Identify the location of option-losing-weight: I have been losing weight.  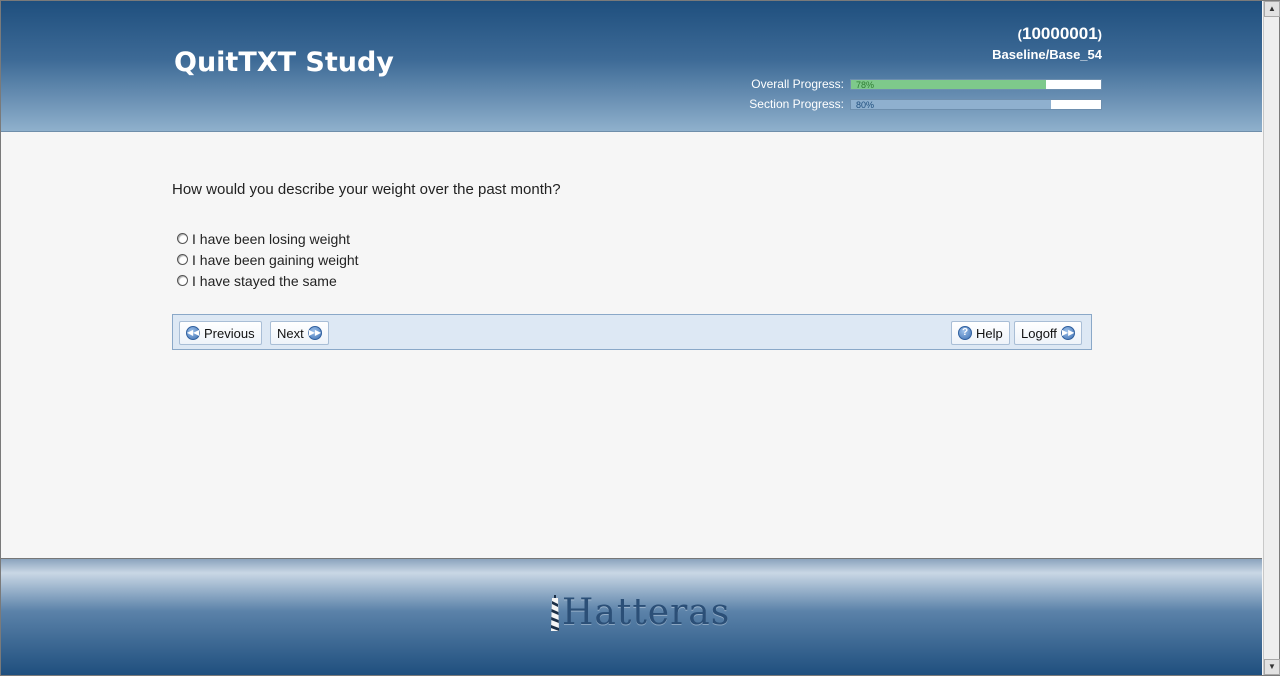
(268, 238).